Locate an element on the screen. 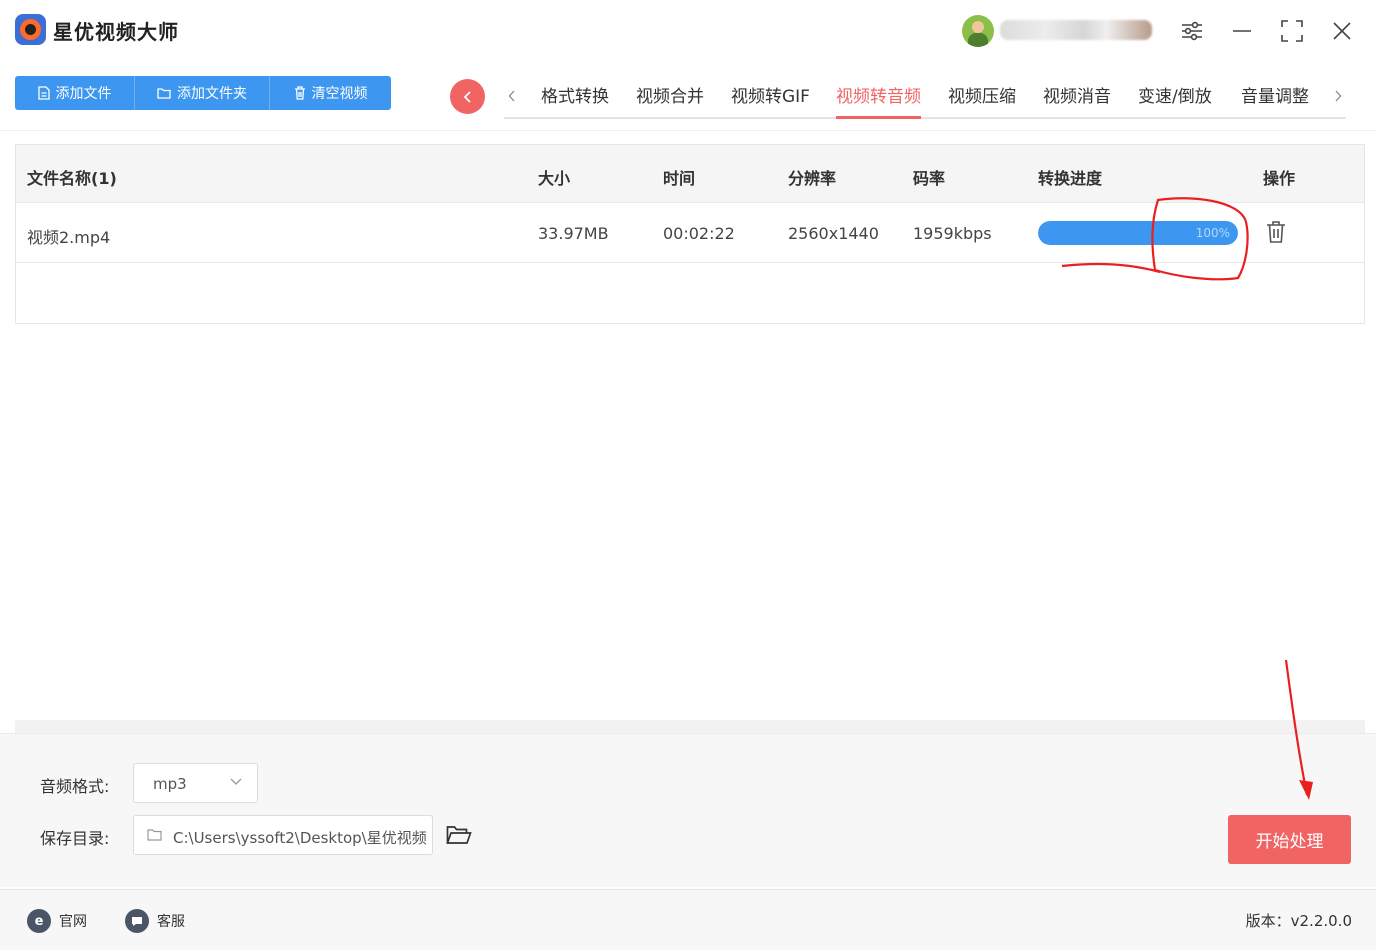 The image size is (1376, 950). audio-format-label: 音频格式: is located at coordinates (75, 786).